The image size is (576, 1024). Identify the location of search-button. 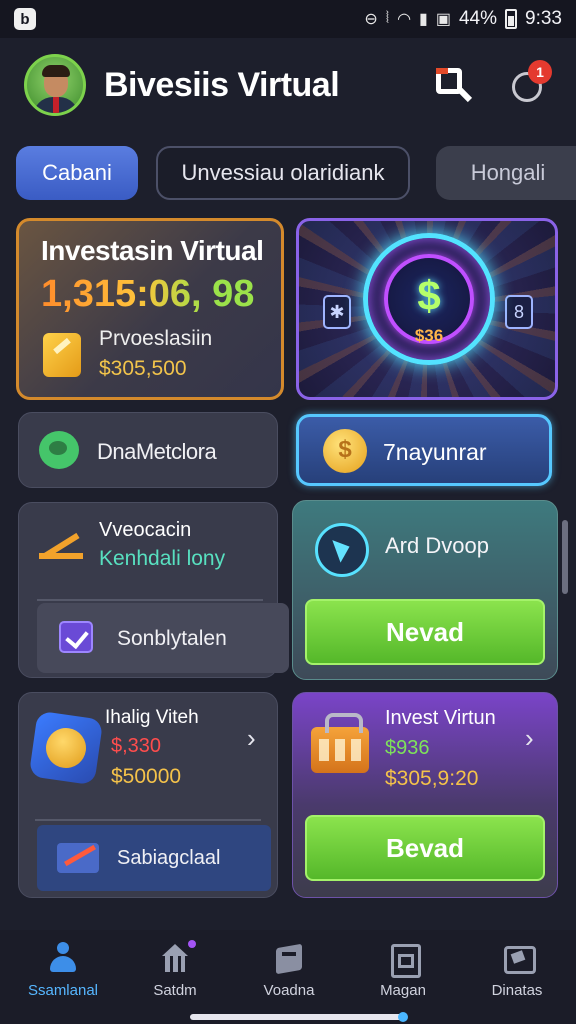
(452, 84).